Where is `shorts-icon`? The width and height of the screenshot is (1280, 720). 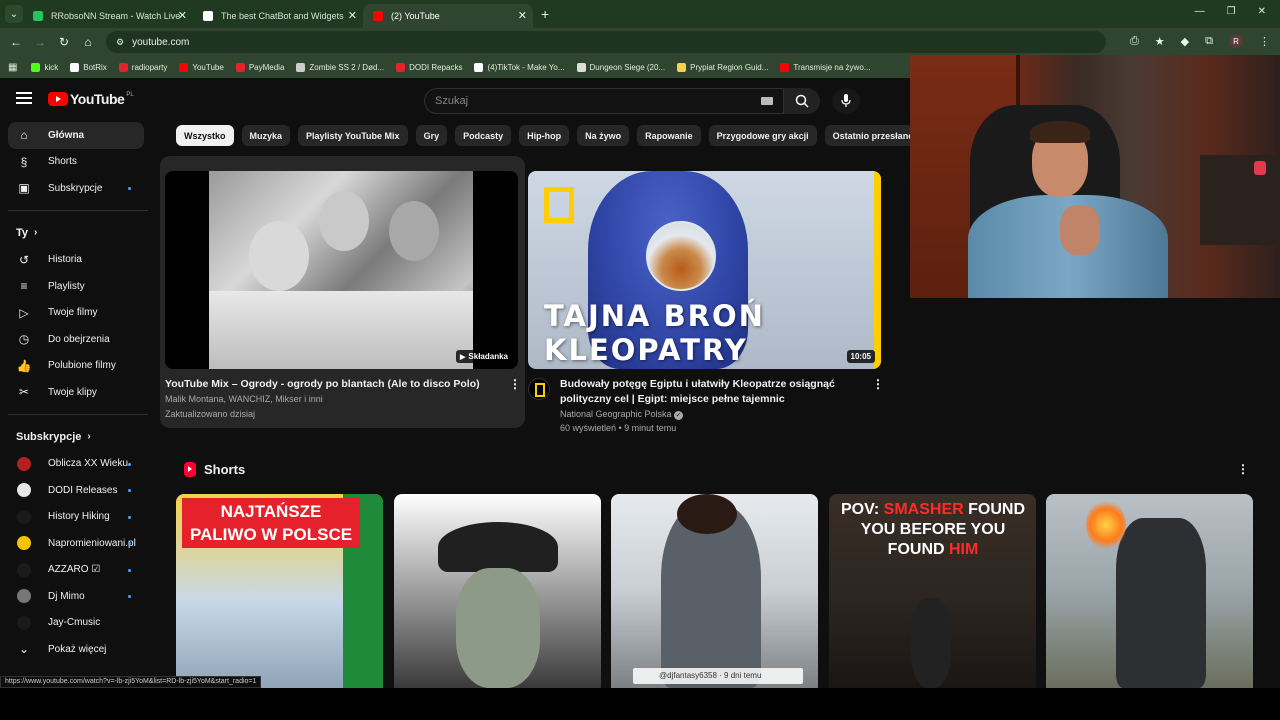 shorts-icon is located at coordinates (190, 469).